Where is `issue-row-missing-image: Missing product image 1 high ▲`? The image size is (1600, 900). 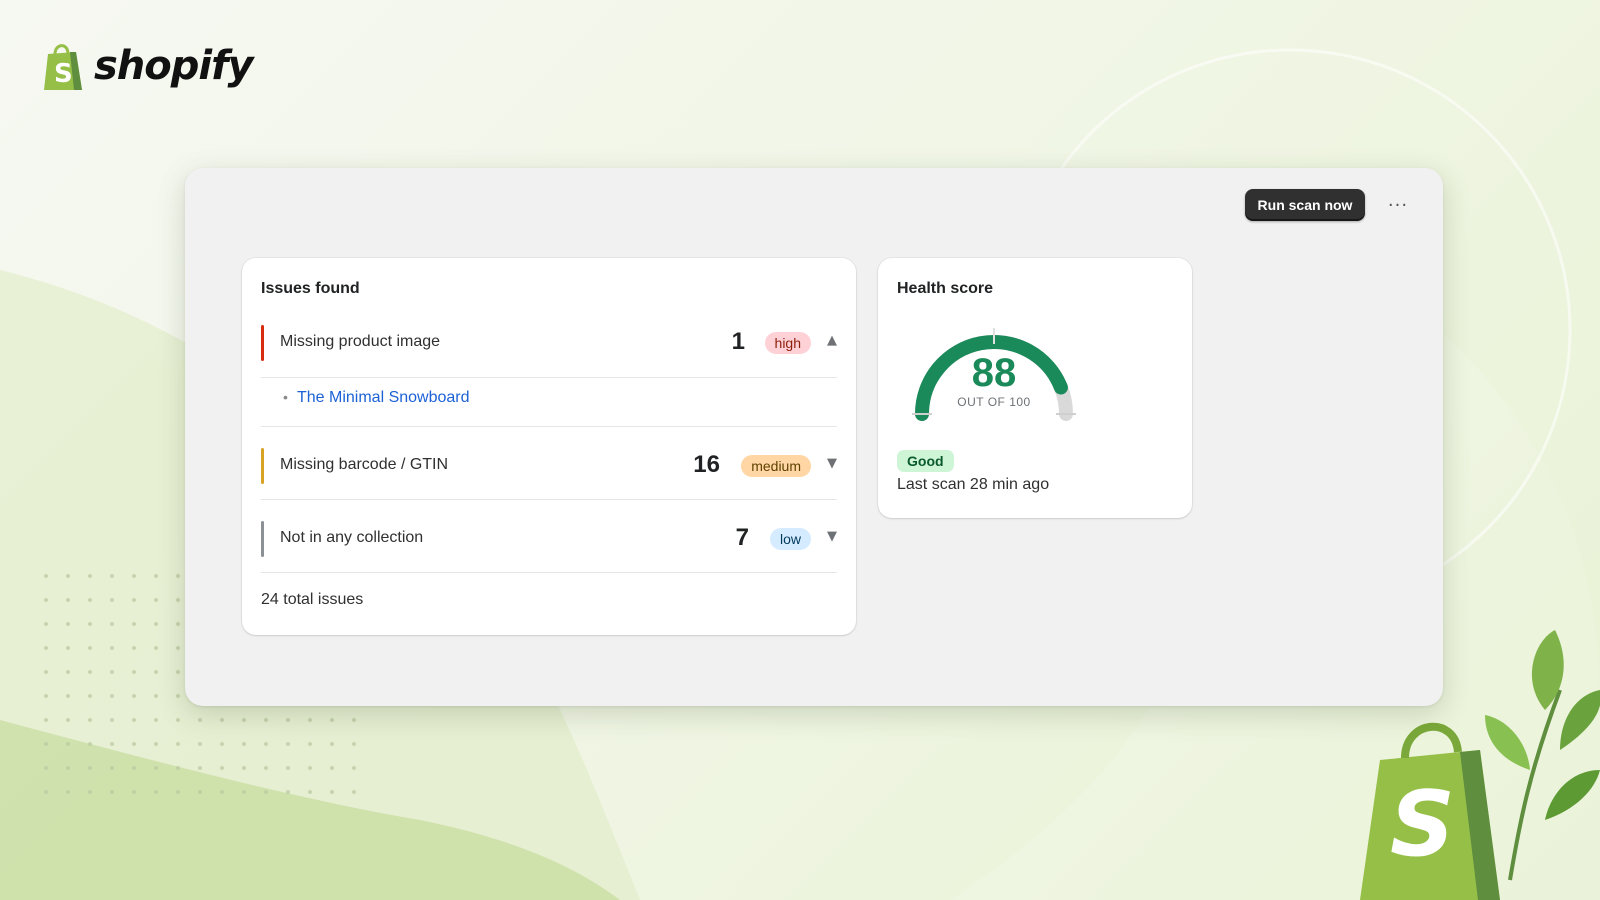
issue-row-missing-image: Missing product image 1 high ▲ is located at coordinates (549, 343).